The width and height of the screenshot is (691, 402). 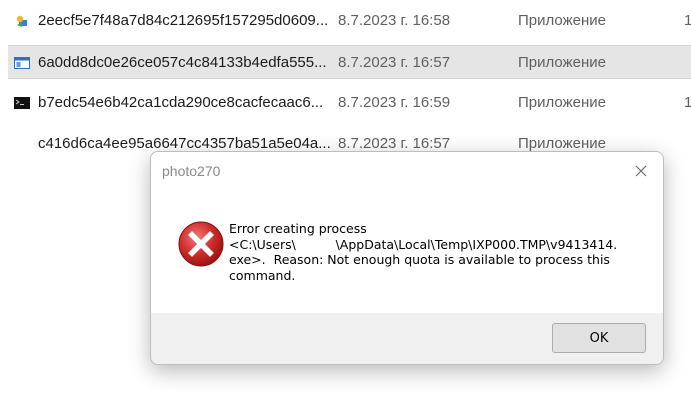 What do you see at coordinates (191, 171) in the screenshot?
I see `dialog-title: photo270` at bounding box center [191, 171].